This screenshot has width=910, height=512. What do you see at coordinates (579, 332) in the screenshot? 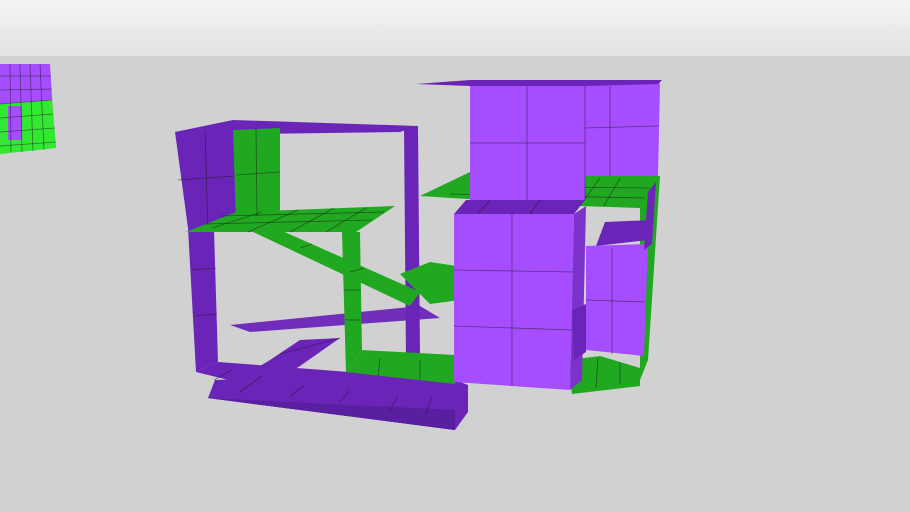
I see `inner-shadow-strip` at bounding box center [579, 332].